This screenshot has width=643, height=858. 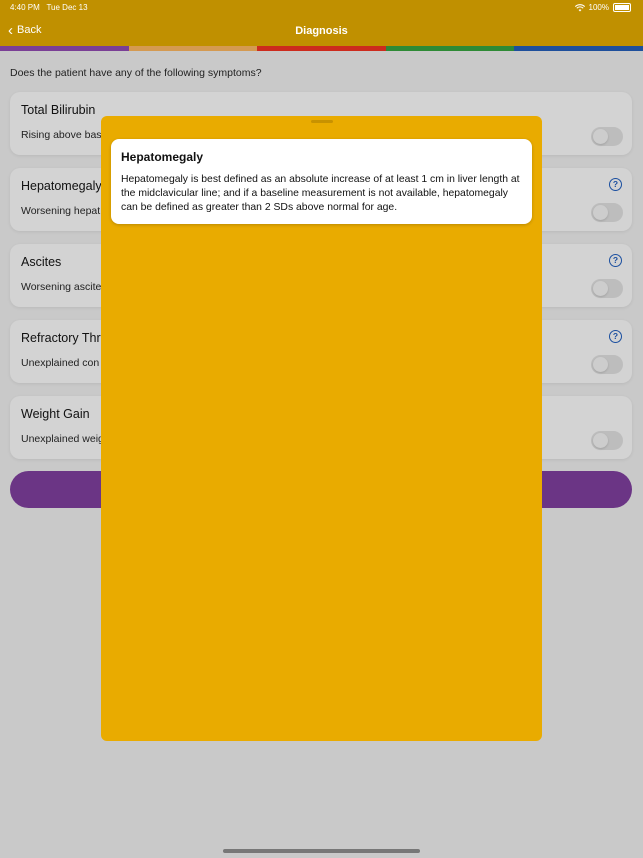 I want to click on status-time: 4:40 PM Tue Dec 13, so click(x=49, y=7).